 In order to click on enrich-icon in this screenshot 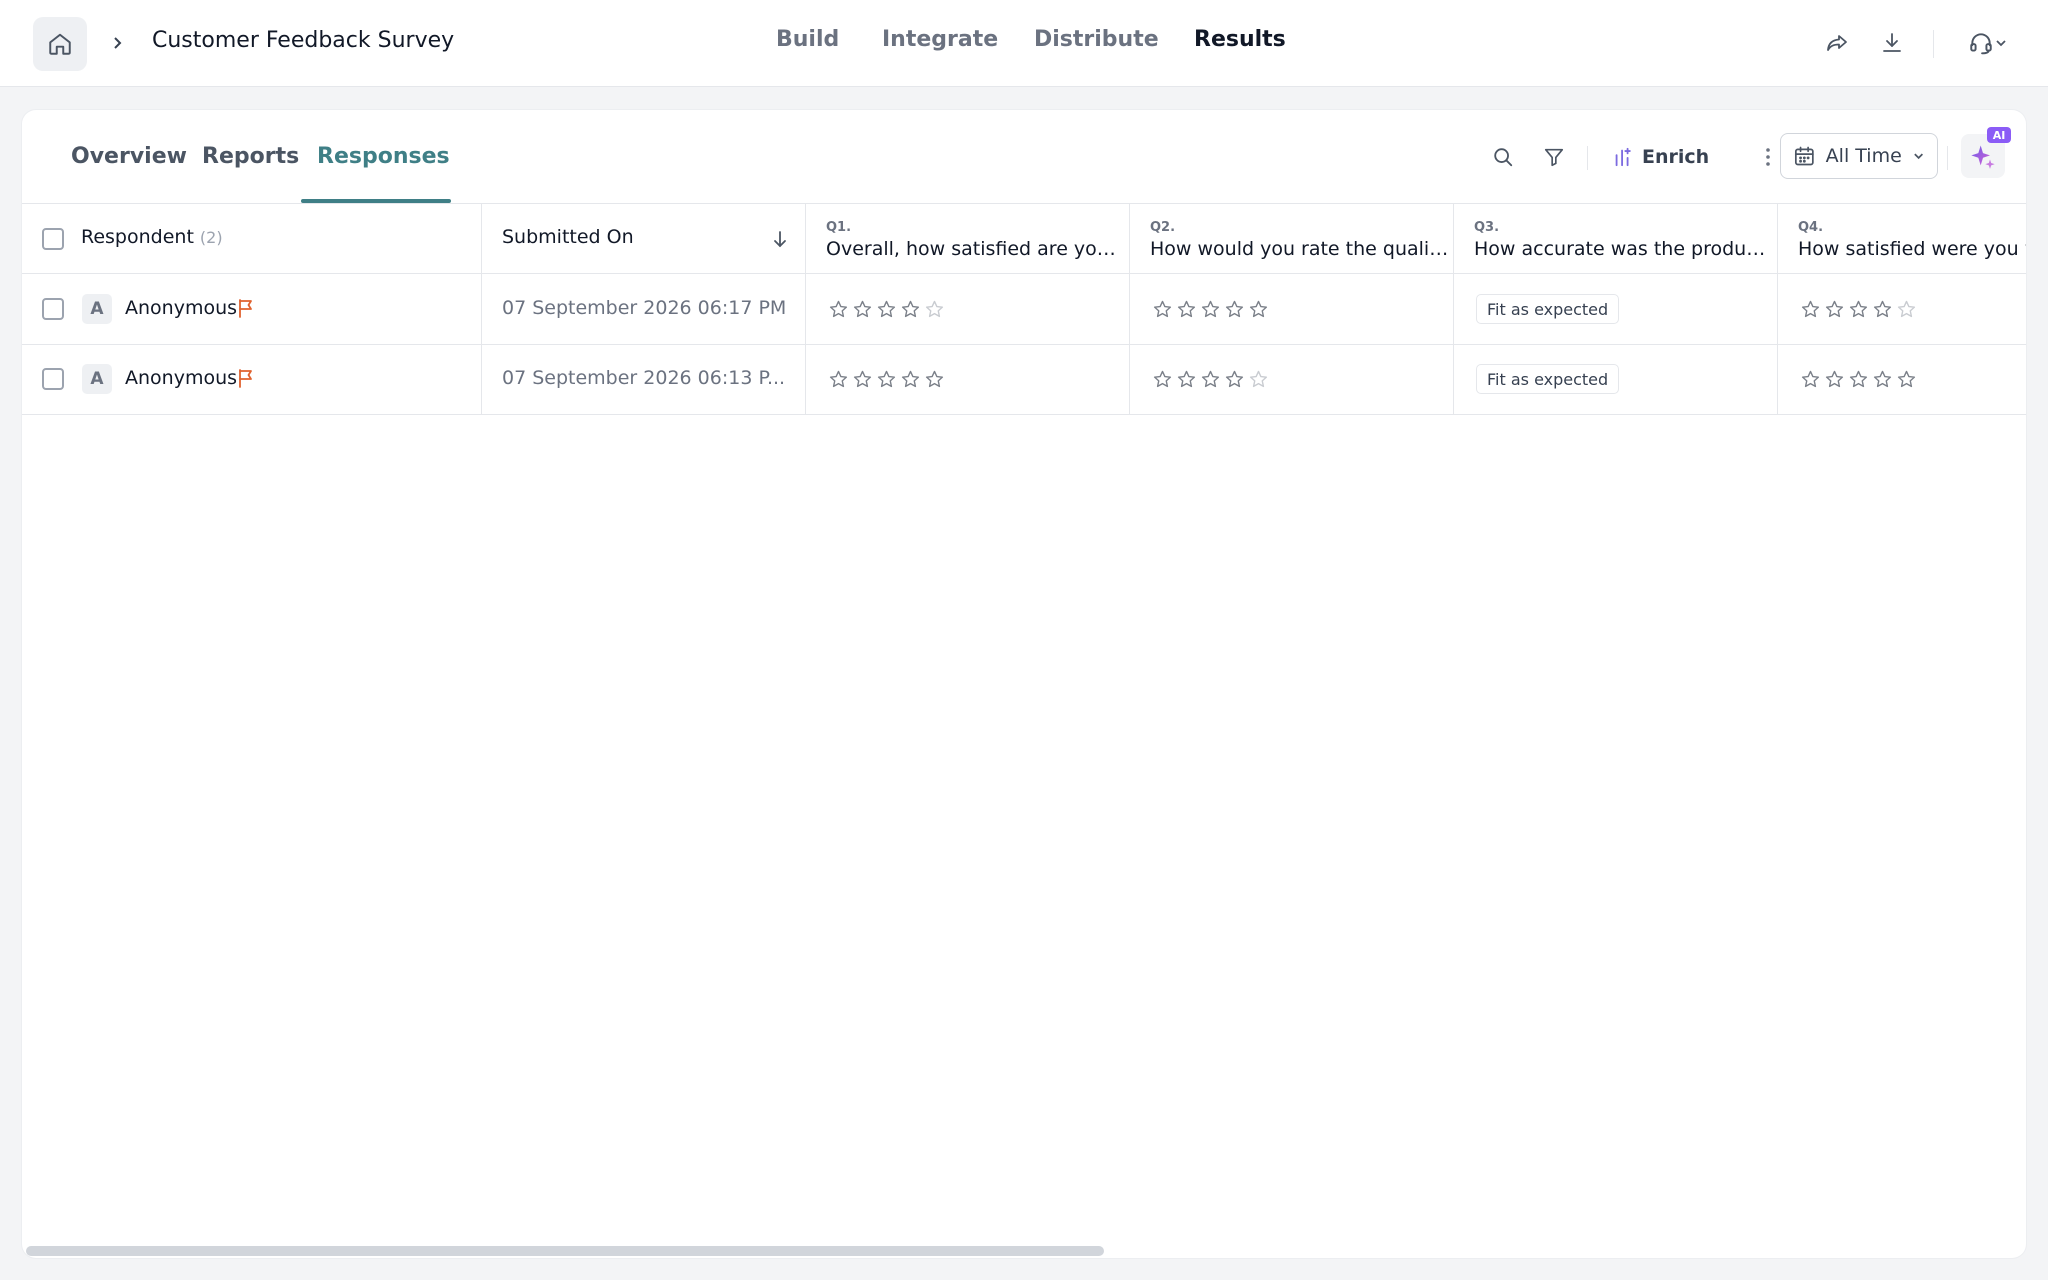, I will do `click(1623, 157)`.